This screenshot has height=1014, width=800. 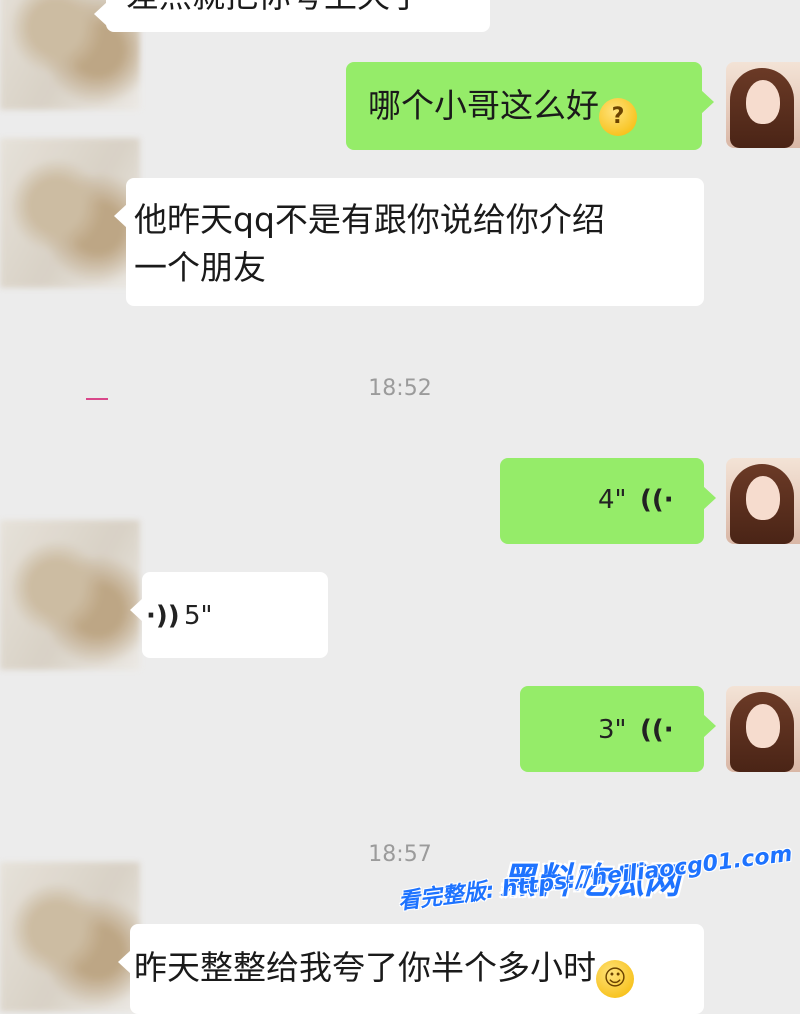 I want to click on voice-duration: 3", so click(x=612, y=730).